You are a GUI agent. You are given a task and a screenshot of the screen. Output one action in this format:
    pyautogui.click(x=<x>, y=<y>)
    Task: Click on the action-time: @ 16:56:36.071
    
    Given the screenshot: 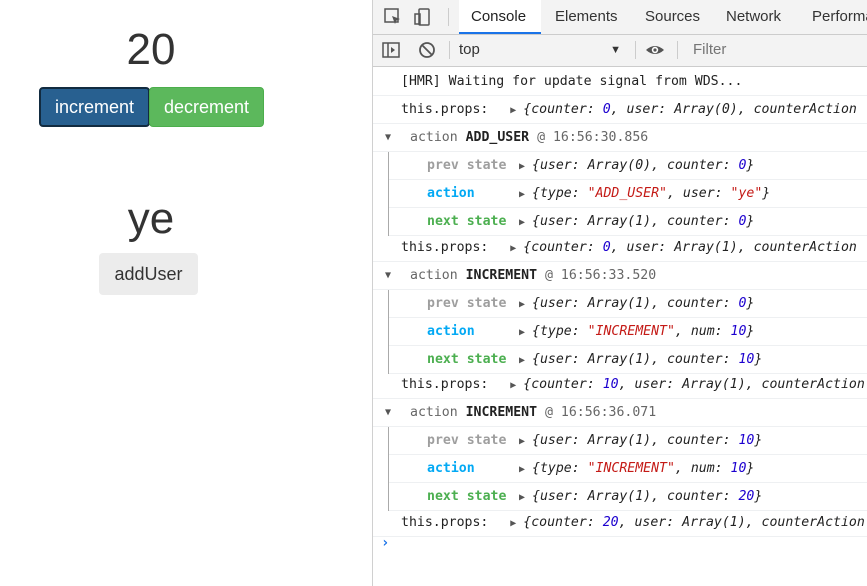 What is the action you would take?
    pyautogui.click(x=601, y=412)
    